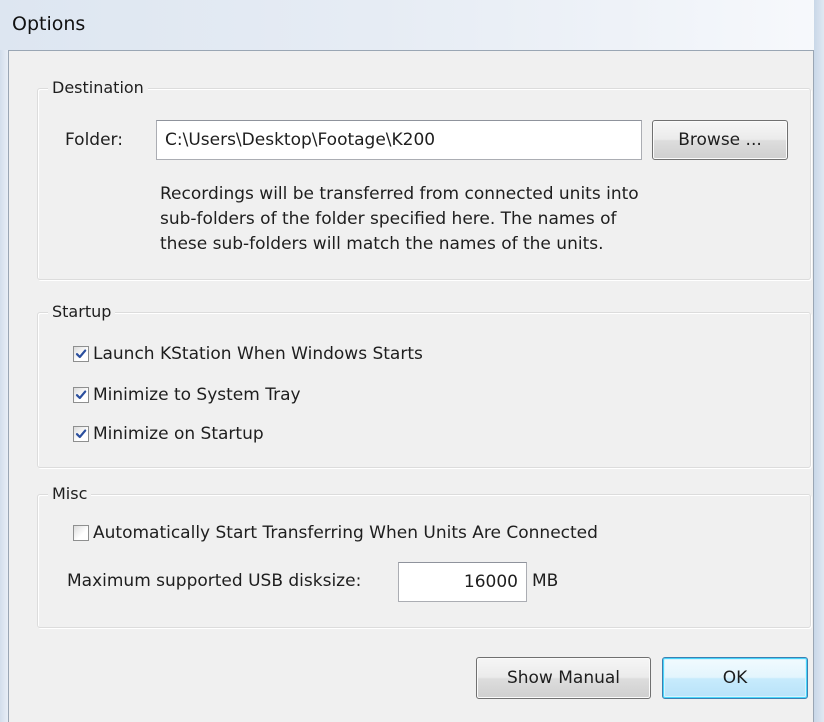 This screenshot has height=722, width=824. What do you see at coordinates (462, 582) in the screenshot?
I see `disksize-input` at bounding box center [462, 582].